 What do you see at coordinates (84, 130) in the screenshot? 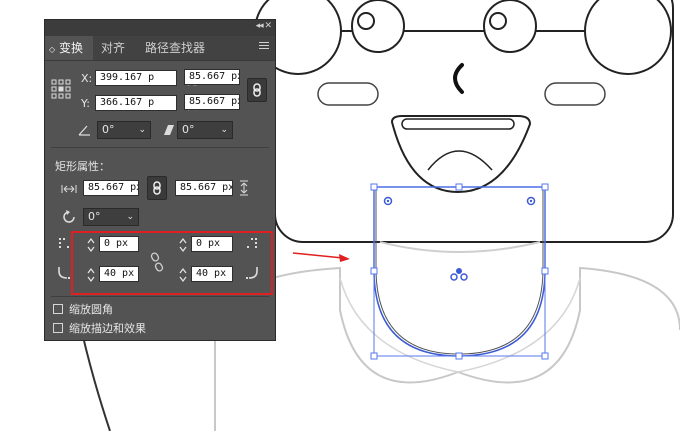
I see `rotate-angle-icon` at bounding box center [84, 130].